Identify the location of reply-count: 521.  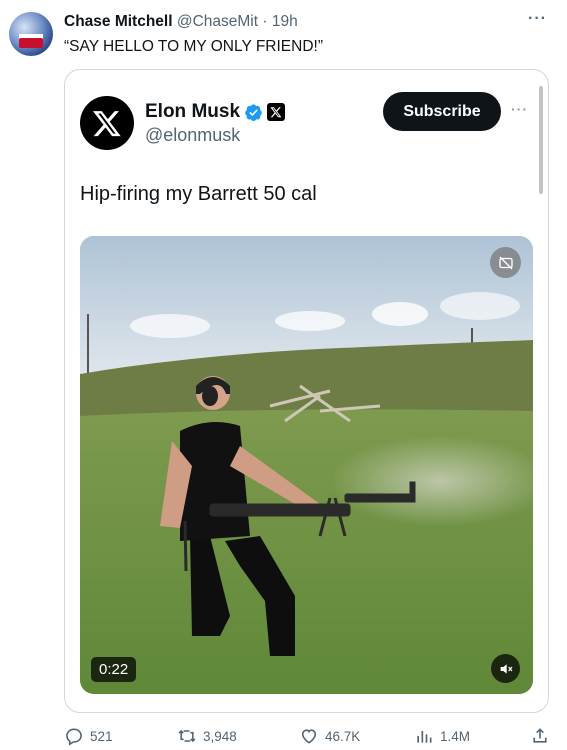
(101, 736).